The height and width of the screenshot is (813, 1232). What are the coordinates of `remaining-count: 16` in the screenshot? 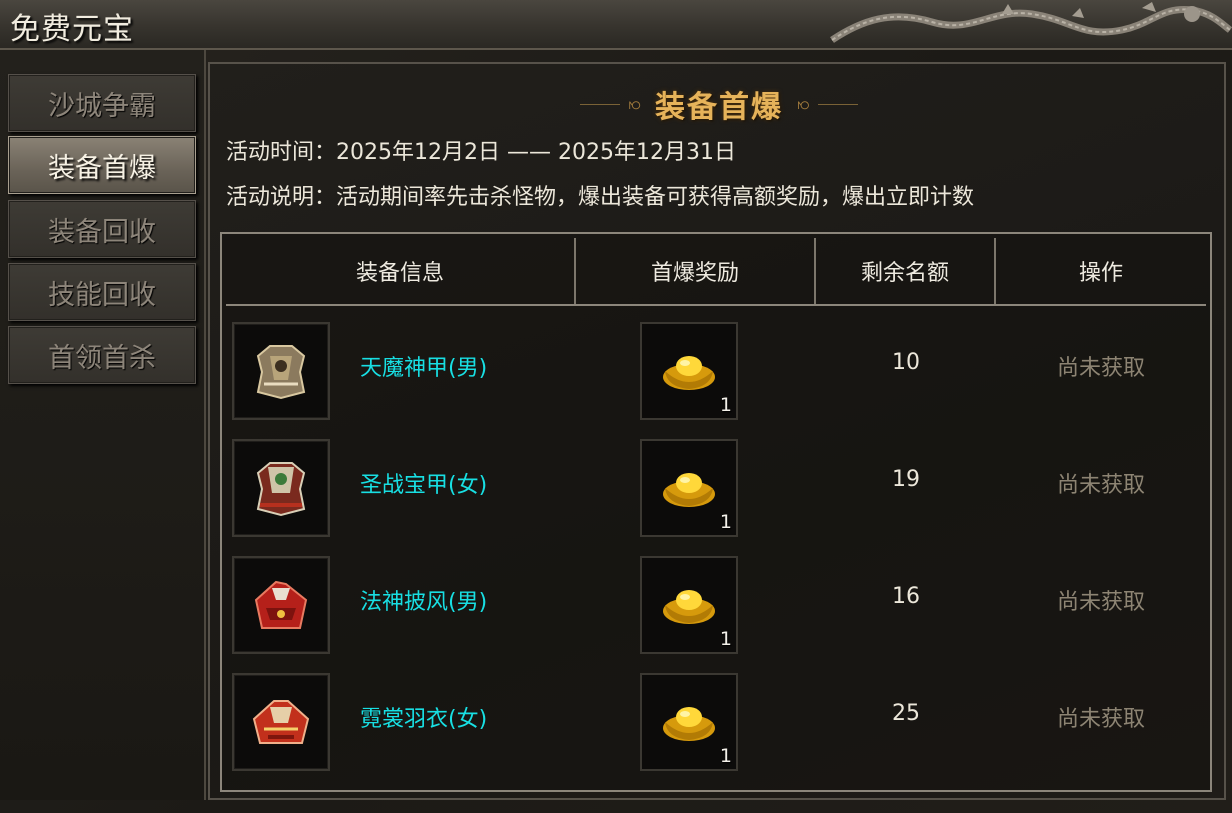 It's located at (906, 596).